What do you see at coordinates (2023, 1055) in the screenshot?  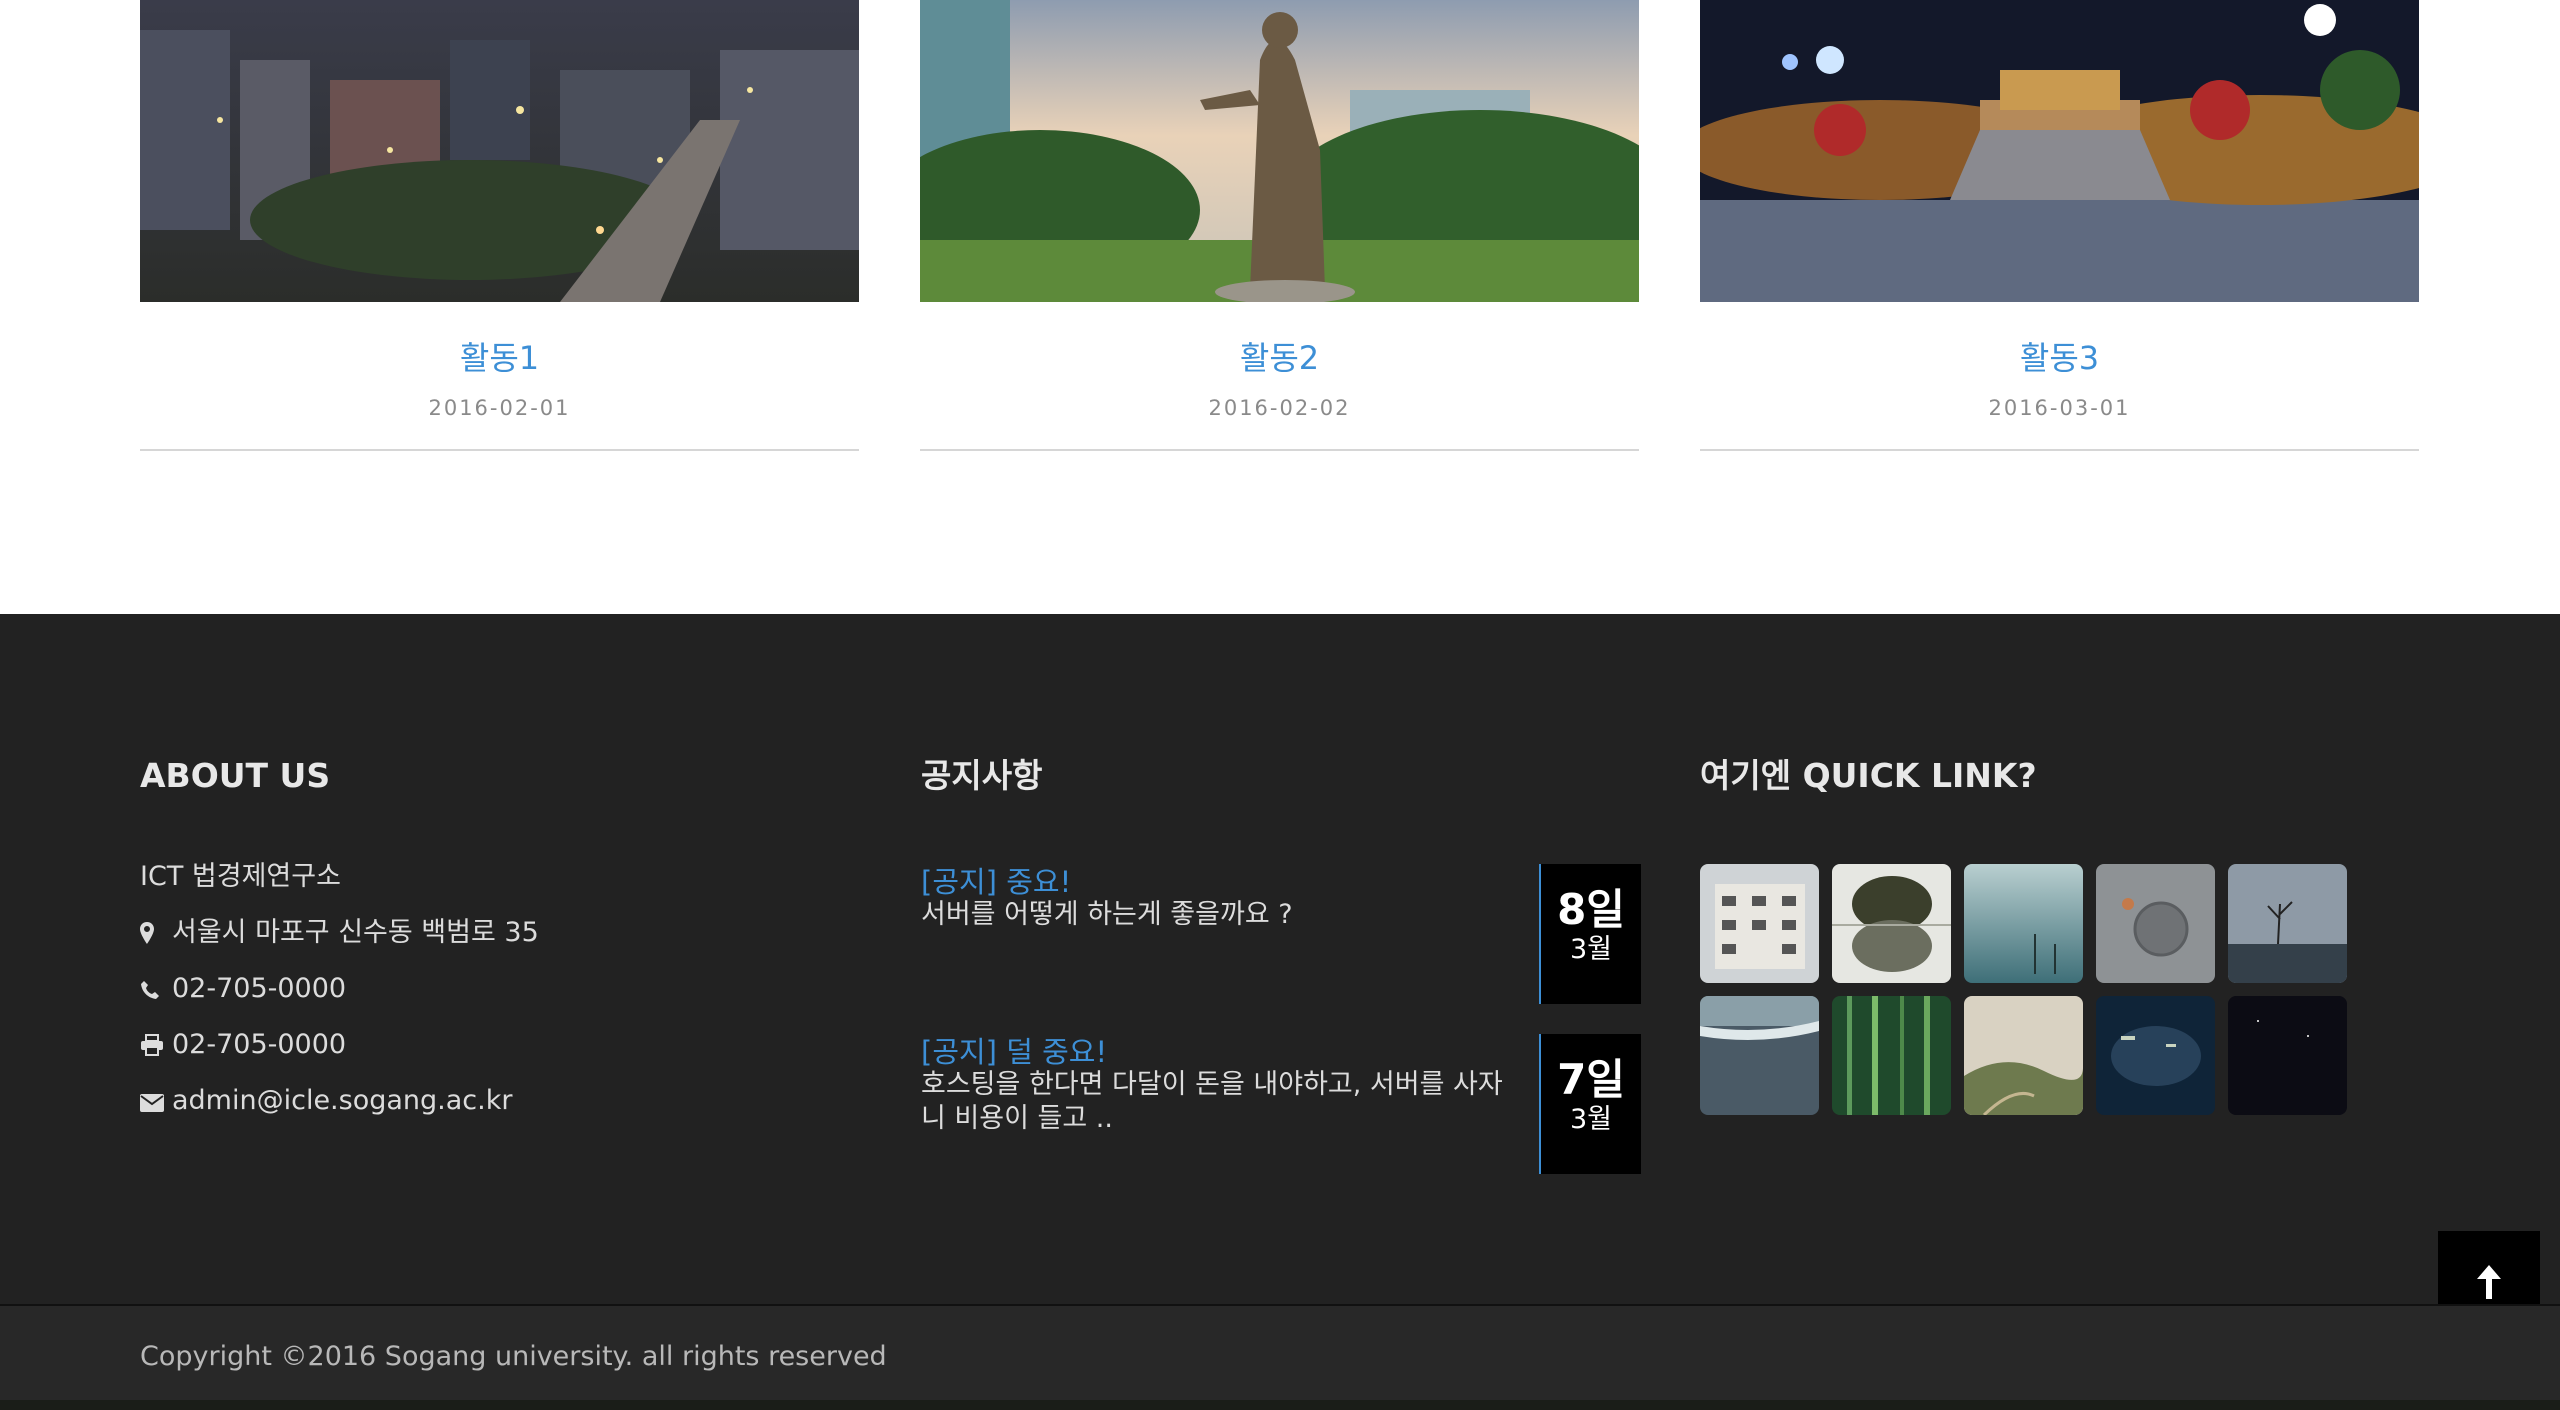 I see `hazy-hills-photo` at bounding box center [2023, 1055].